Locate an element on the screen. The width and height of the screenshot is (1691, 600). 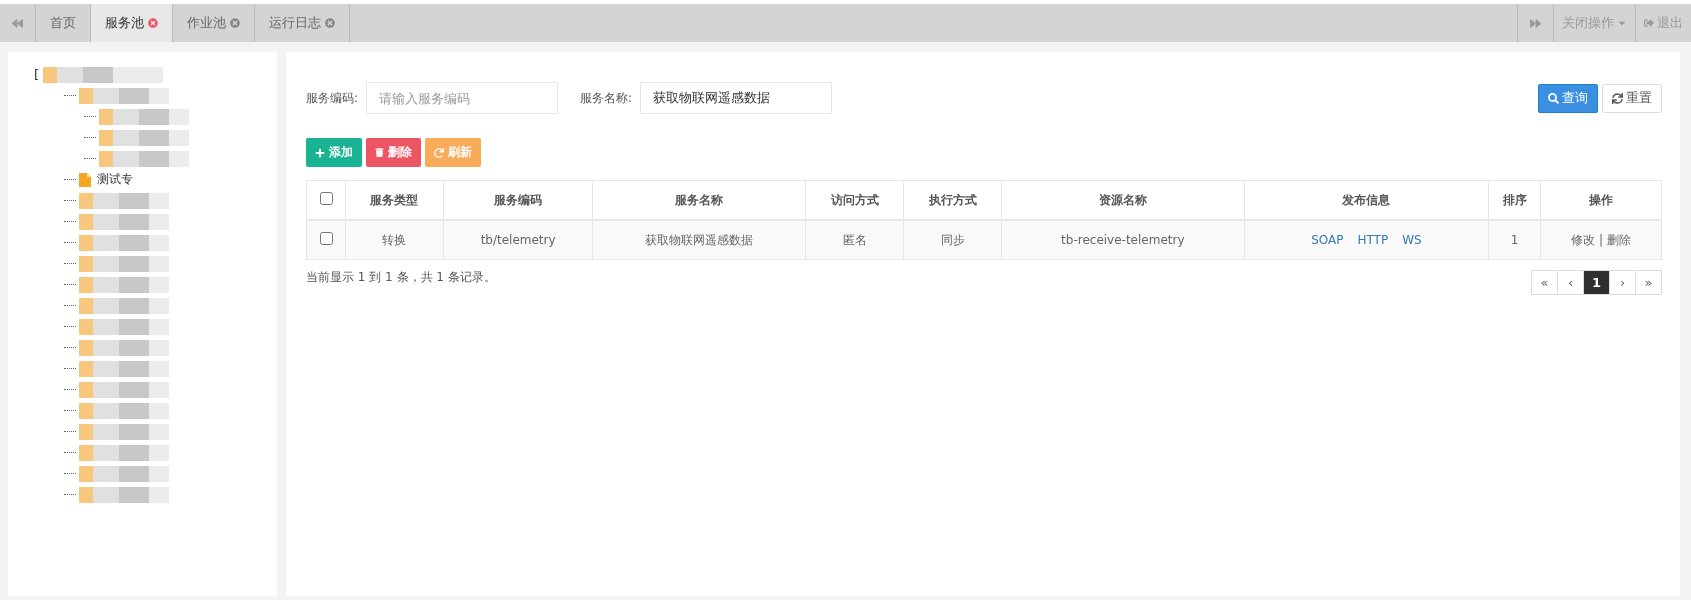
field-label: 服务名称: is located at coordinates (606, 98).